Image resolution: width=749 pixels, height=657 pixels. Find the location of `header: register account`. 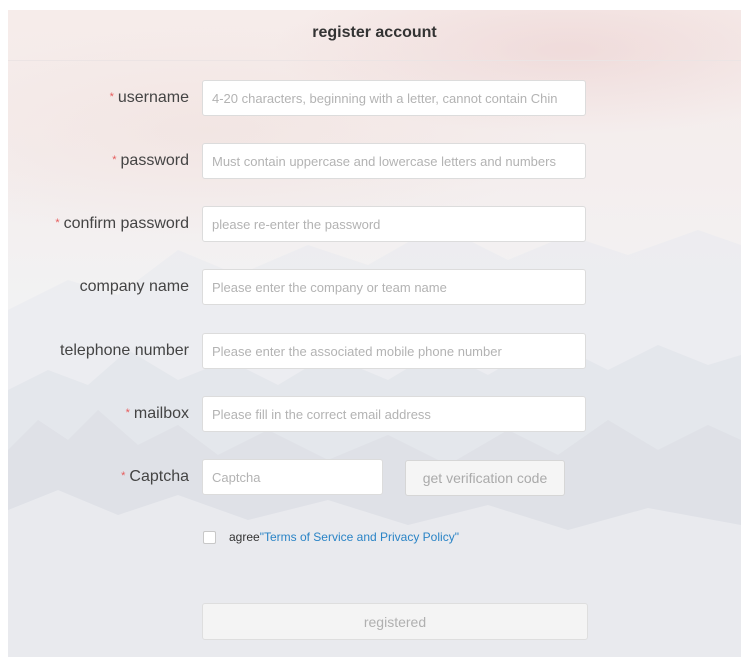

header: register account is located at coordinates (374, 35).